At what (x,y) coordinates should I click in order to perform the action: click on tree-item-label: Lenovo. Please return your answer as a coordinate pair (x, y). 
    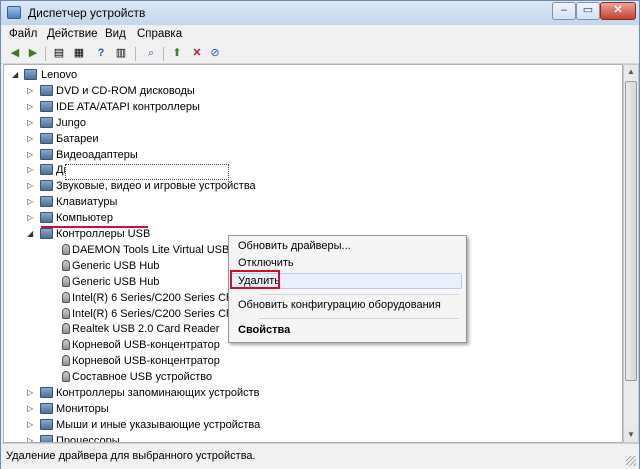
    Looking at the image, I should click on (59, 75).